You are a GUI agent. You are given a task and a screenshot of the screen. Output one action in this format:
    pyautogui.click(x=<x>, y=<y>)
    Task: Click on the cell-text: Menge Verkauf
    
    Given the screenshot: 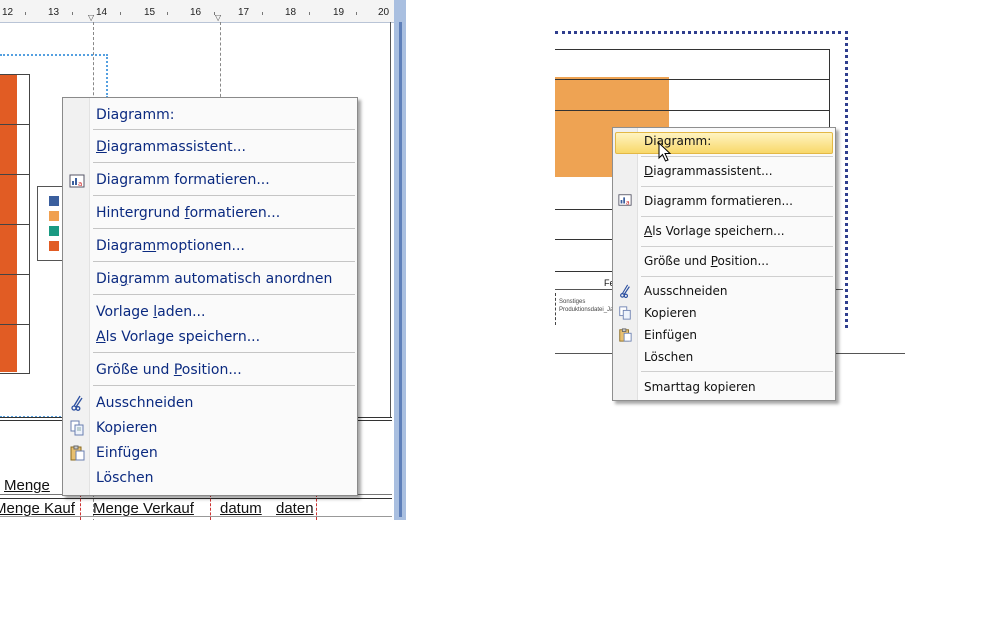 What is the action you would take?
    pyautogui.click(x=143, y=508)
    